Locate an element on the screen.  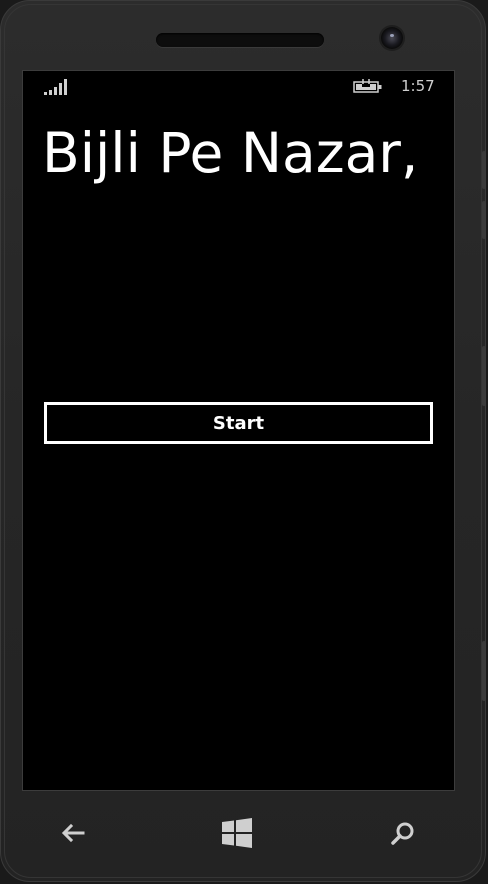
page-title: Bijli Pe Nazar, is located at coordinates (230, 153).